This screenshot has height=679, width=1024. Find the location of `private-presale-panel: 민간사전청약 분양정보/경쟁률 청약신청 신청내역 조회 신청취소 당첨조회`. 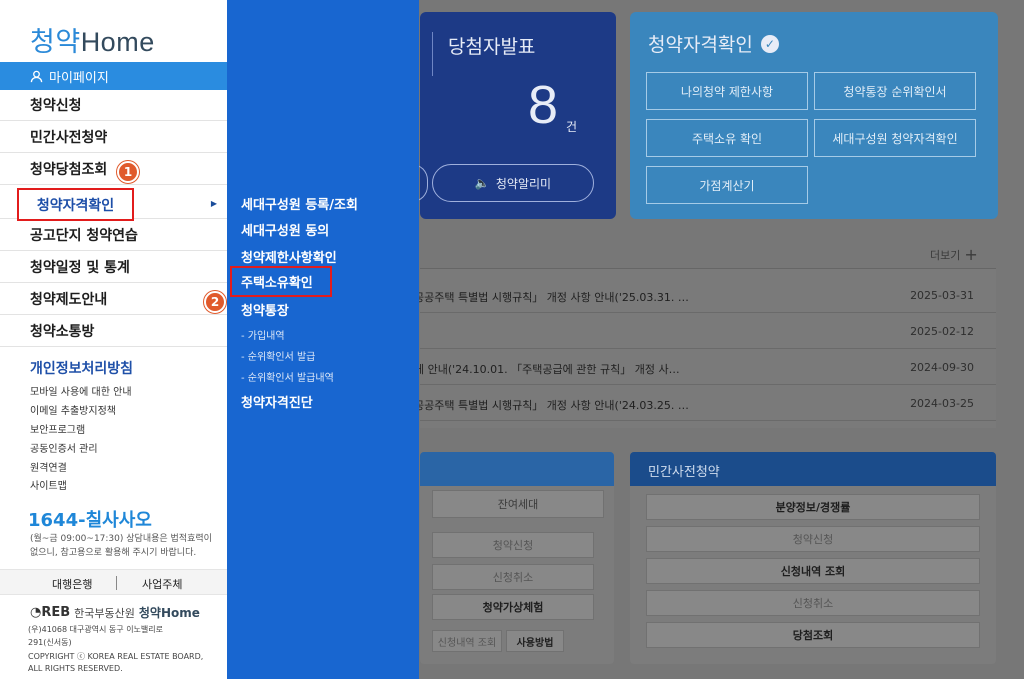

private-presale-panel: 민간사전청약 분양정보/경쟁률 청약신청 신청내역 조회 신청취소 당첨조회 is located at coordinates (813, 558).